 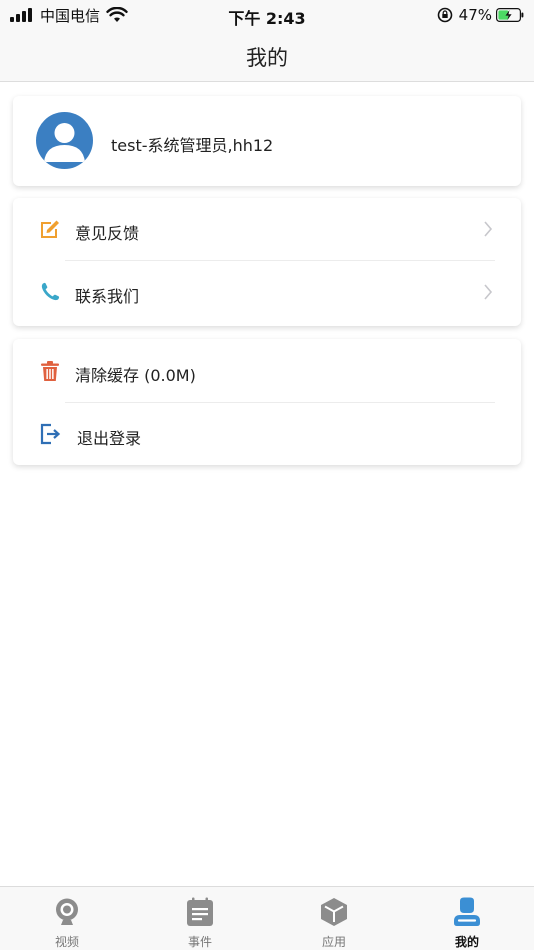 What do you see at coordinates (333, 942) in the screenshot?
I see `tab-label: 应用` at bounding box center [333, 942].